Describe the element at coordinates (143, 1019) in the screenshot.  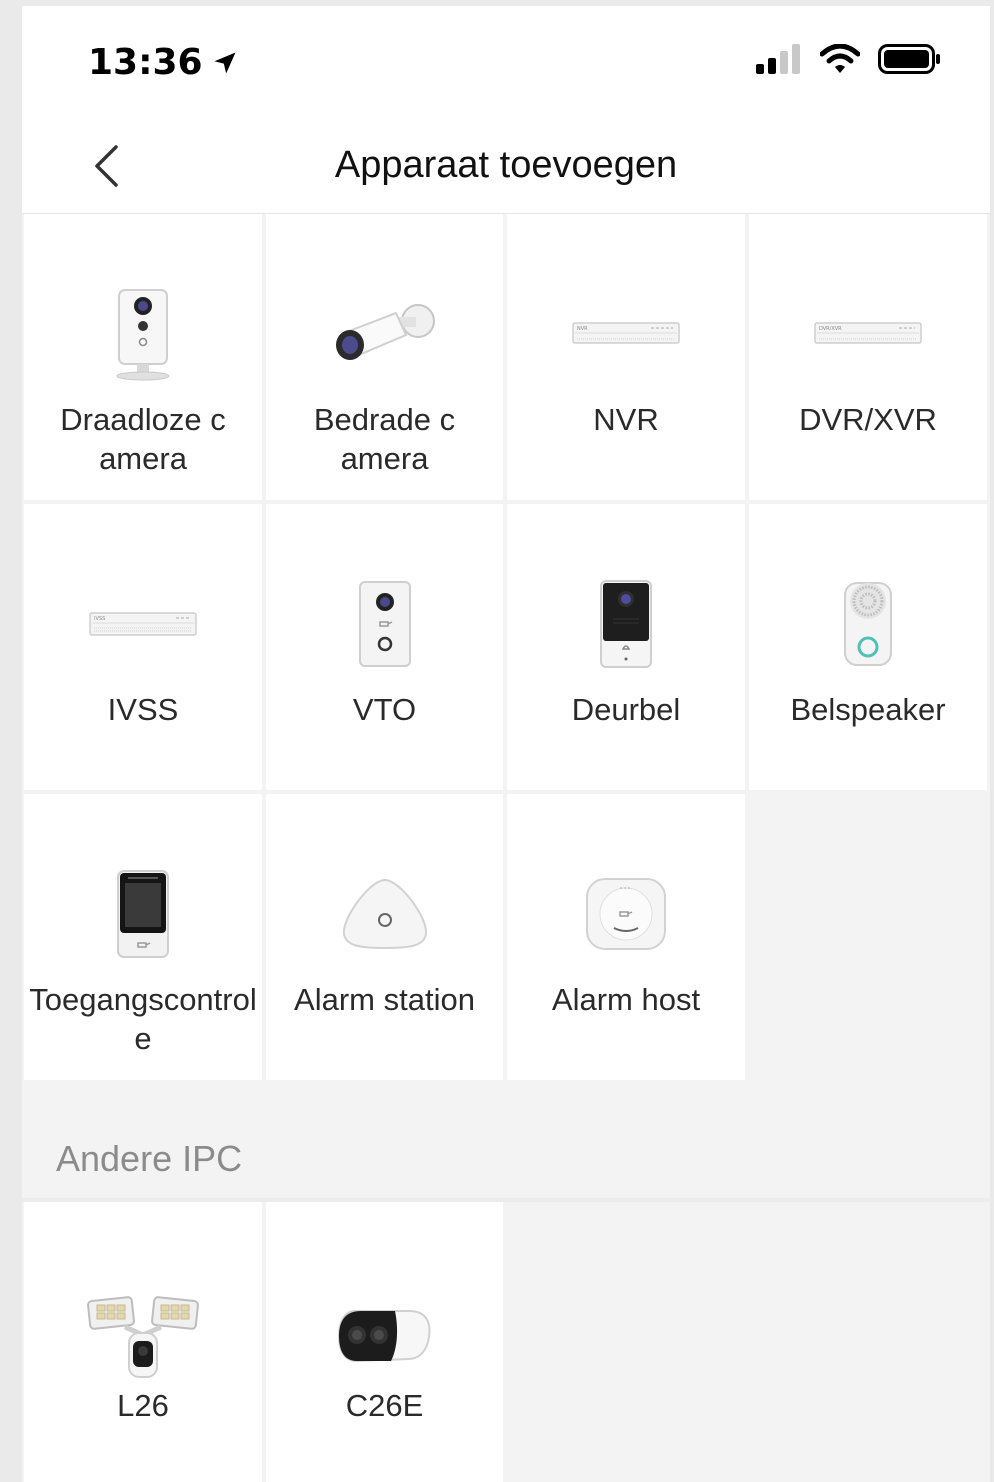
I see `device-label: Toegangscontrole` at that location.